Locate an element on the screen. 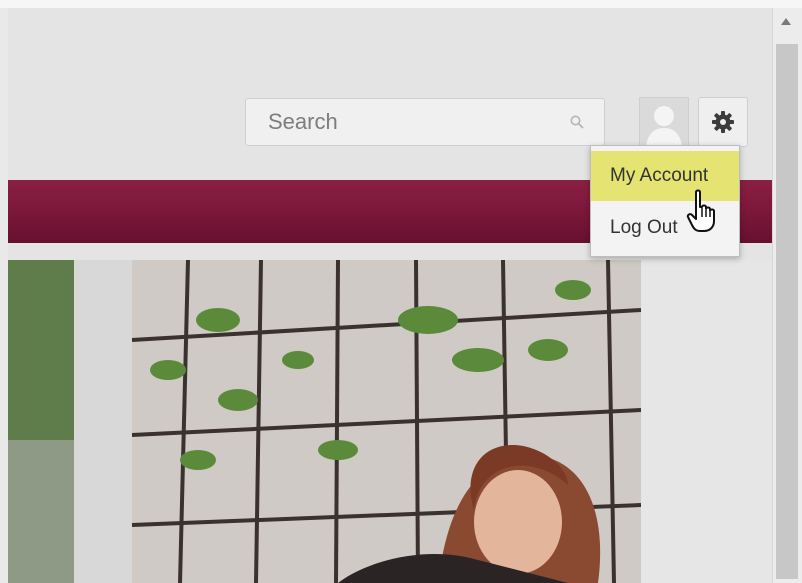 This screenshot has width=802, height=583. vertical-scrollbar is located at coordinates (787, 295).